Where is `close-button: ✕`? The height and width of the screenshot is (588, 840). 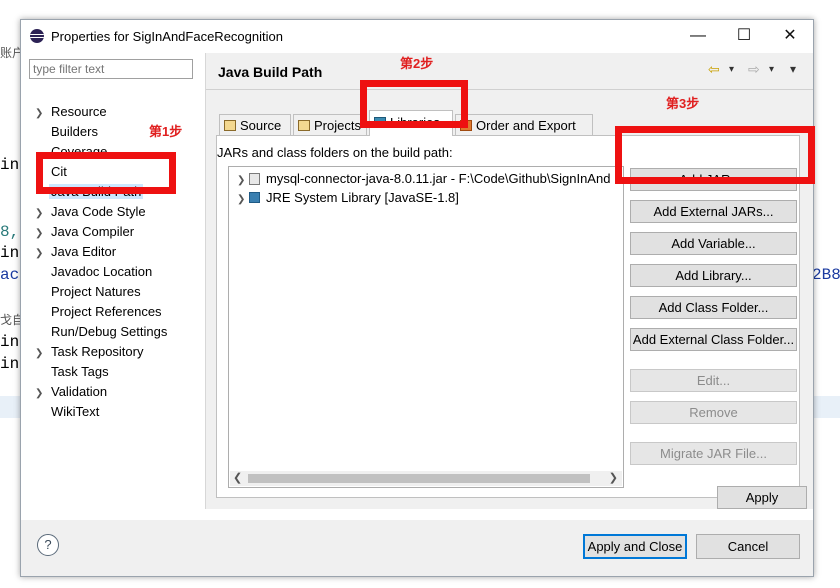 close-button: ✕ is located at coordinates (790, 36).